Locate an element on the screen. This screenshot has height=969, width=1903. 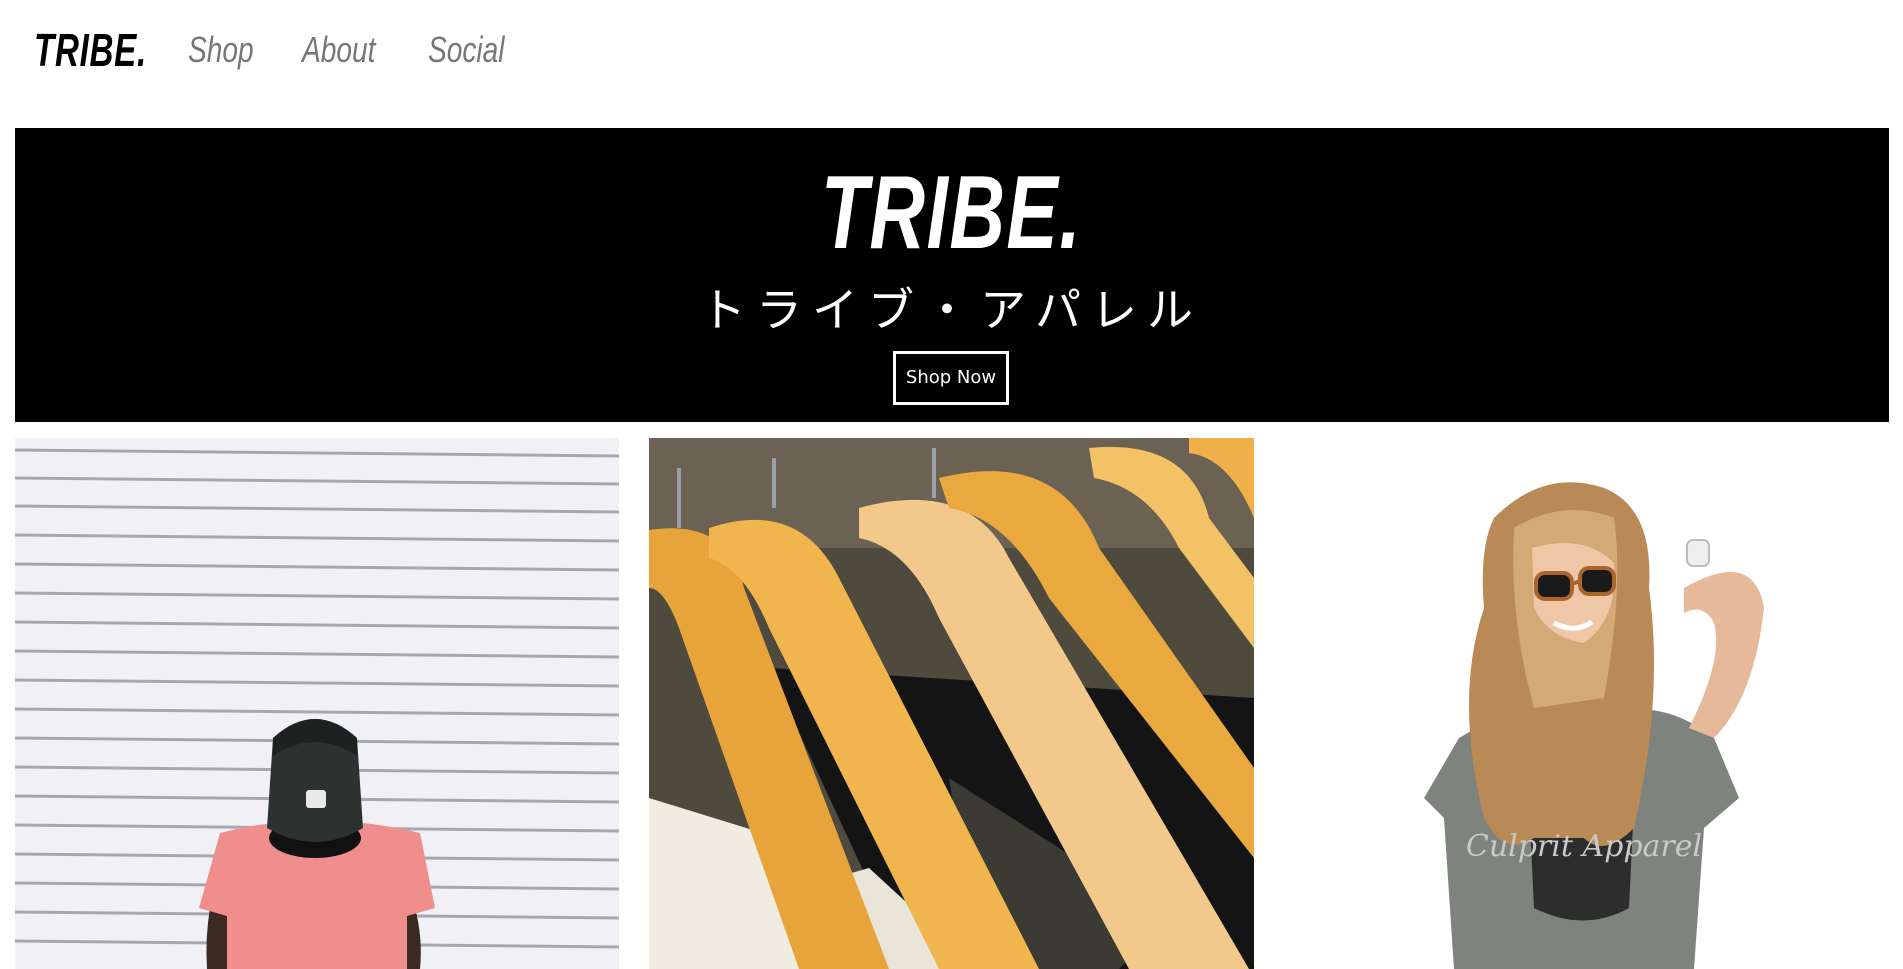
hero-subtitle: トライブ・アパレル is located at coordinates (951, 310).